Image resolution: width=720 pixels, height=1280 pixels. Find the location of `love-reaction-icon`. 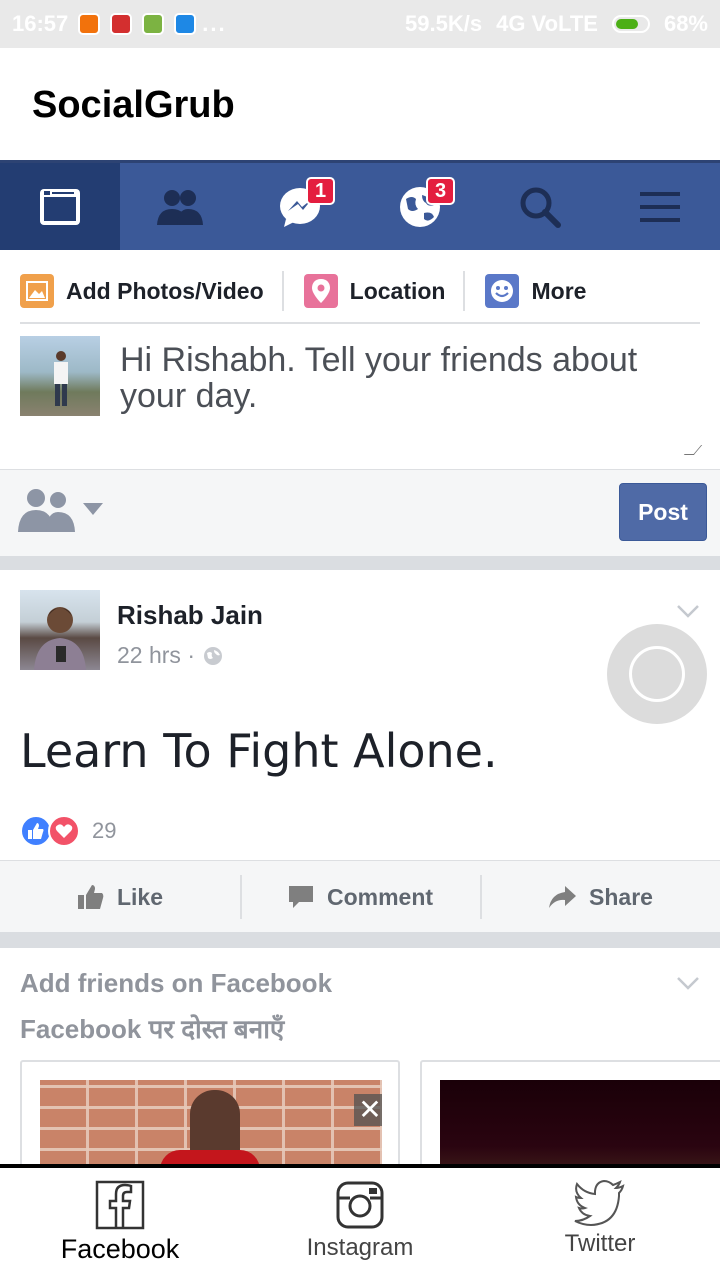

love-reaction-icon is located at coordinates (64, 831).